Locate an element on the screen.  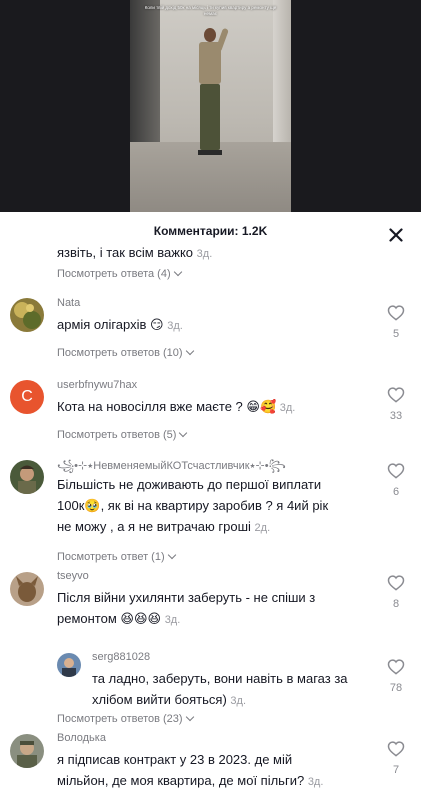
comment-text: Кота на новосілля вже маєте ? 😁🥰 is located at coordinates (167, 406).